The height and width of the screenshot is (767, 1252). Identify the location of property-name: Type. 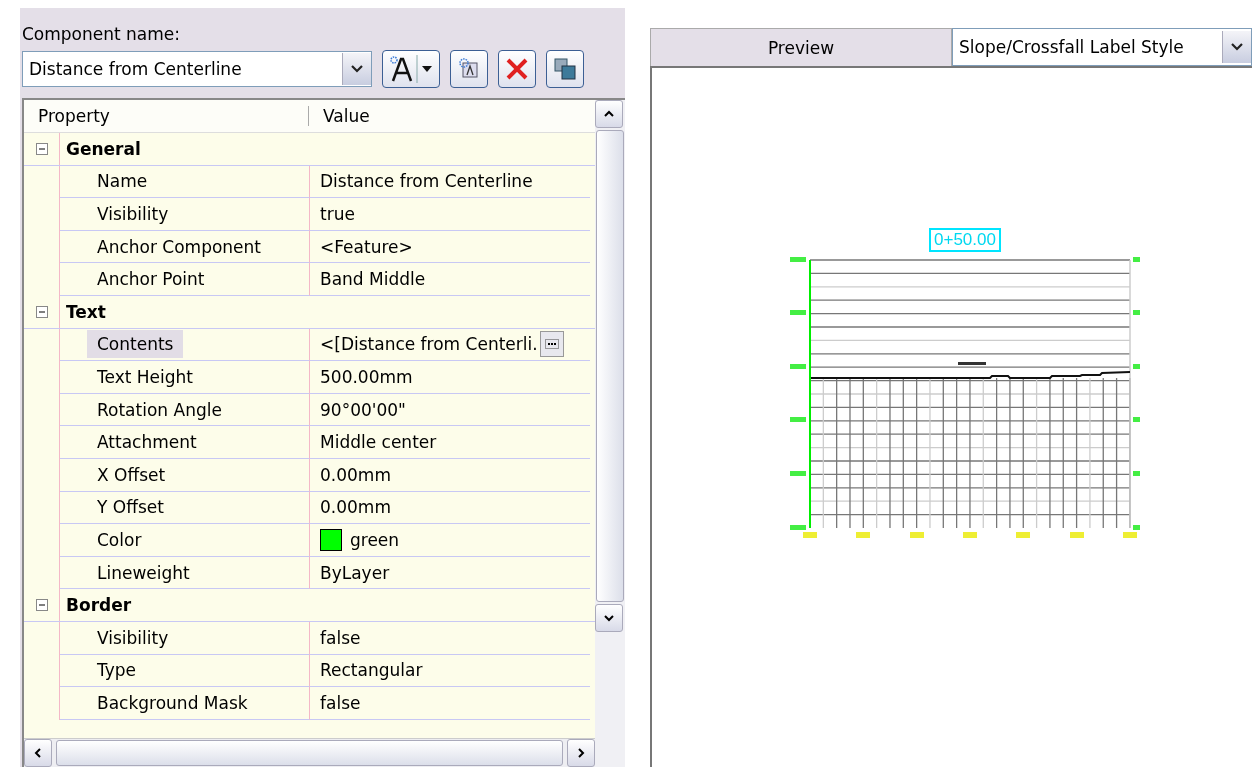
(103, 670).